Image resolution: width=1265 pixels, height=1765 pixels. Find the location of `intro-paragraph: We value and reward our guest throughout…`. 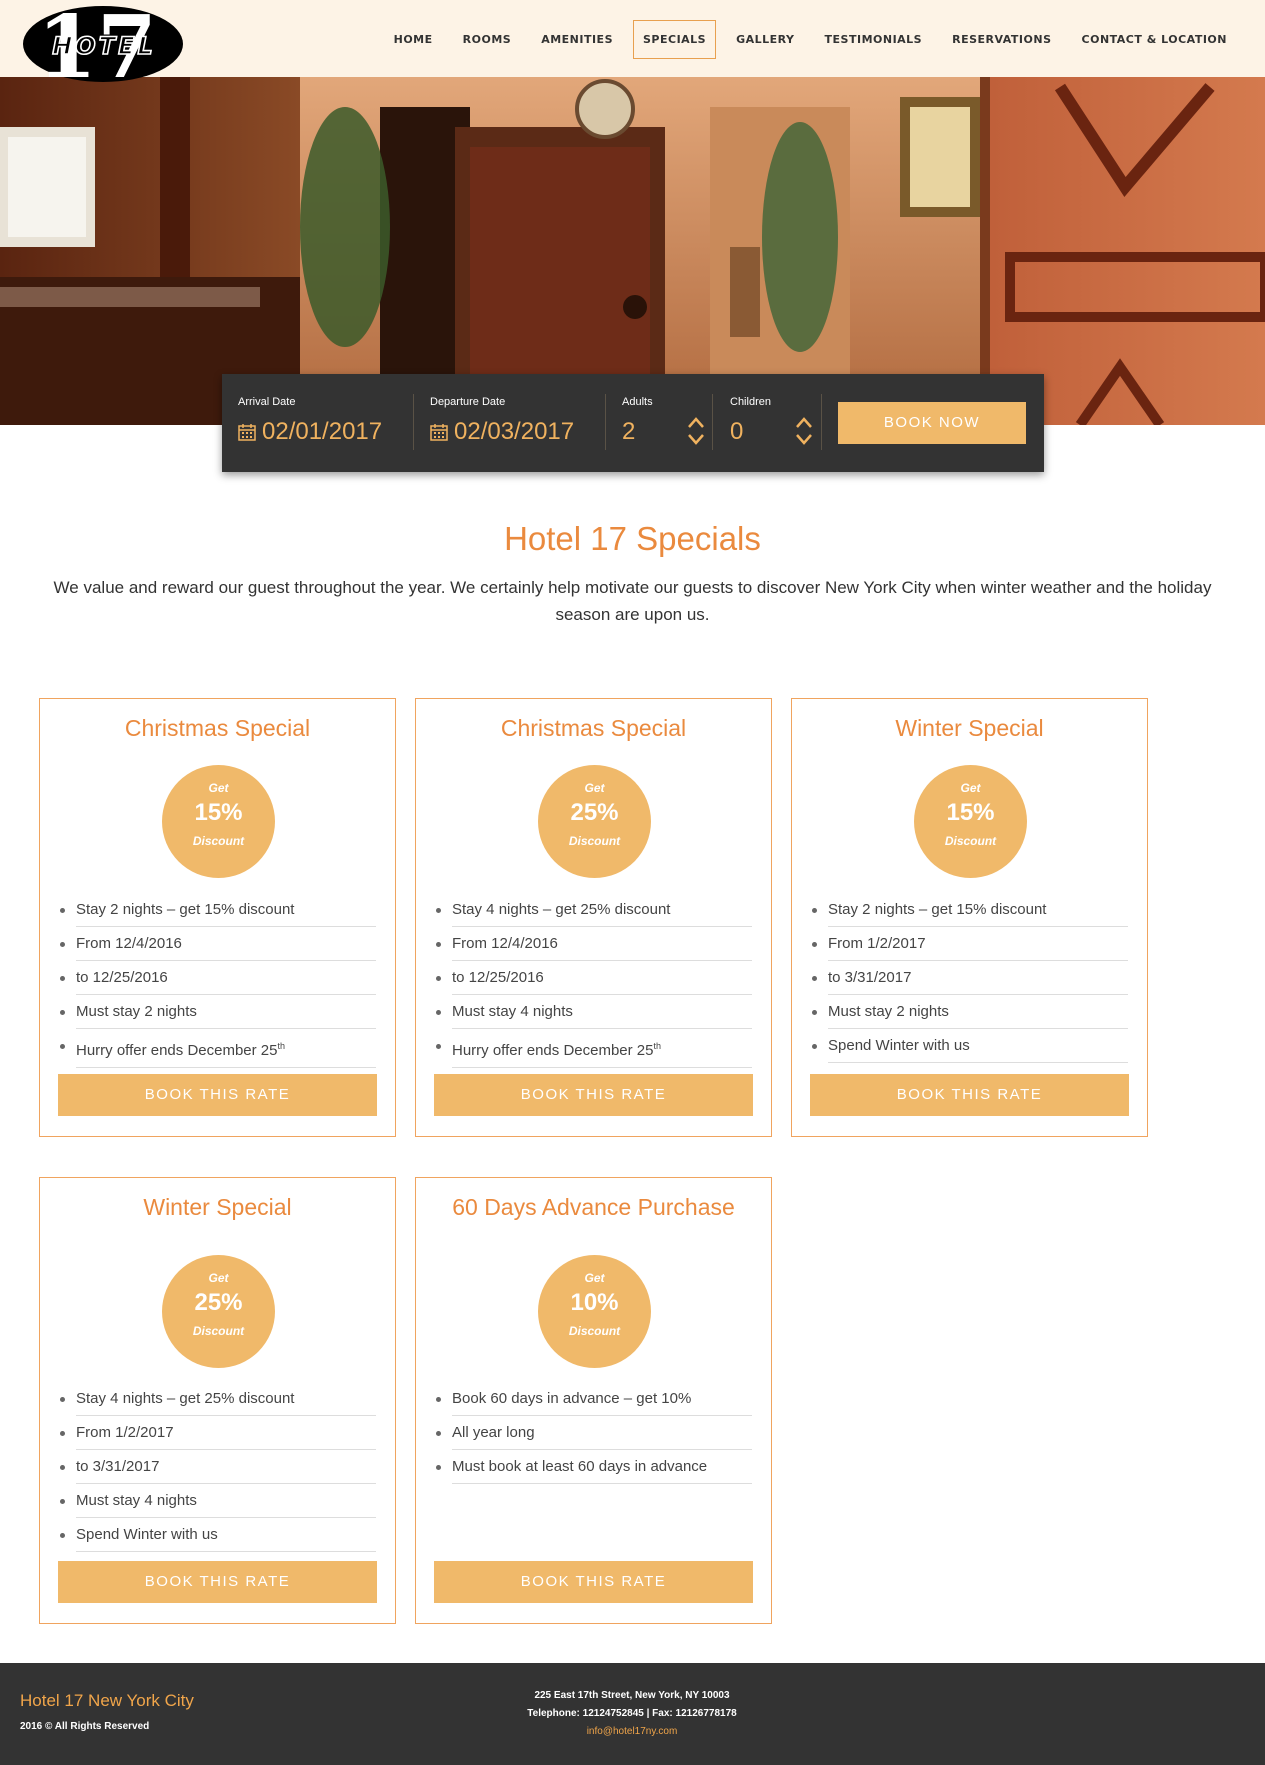

intro-paragraph: We value and reward our guest throughout… is located at coordinates (632, 601).